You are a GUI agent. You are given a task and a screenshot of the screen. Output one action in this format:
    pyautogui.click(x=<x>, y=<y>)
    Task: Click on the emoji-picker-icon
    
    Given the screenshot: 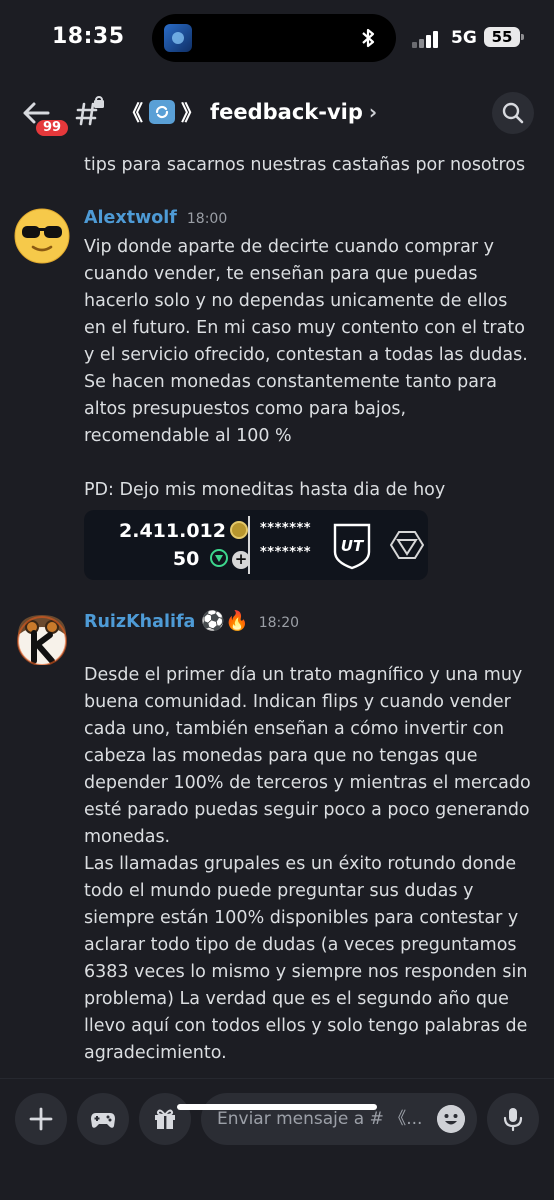 What is the action you would take?
    pyautogui.click(x=451, y=1119)
    